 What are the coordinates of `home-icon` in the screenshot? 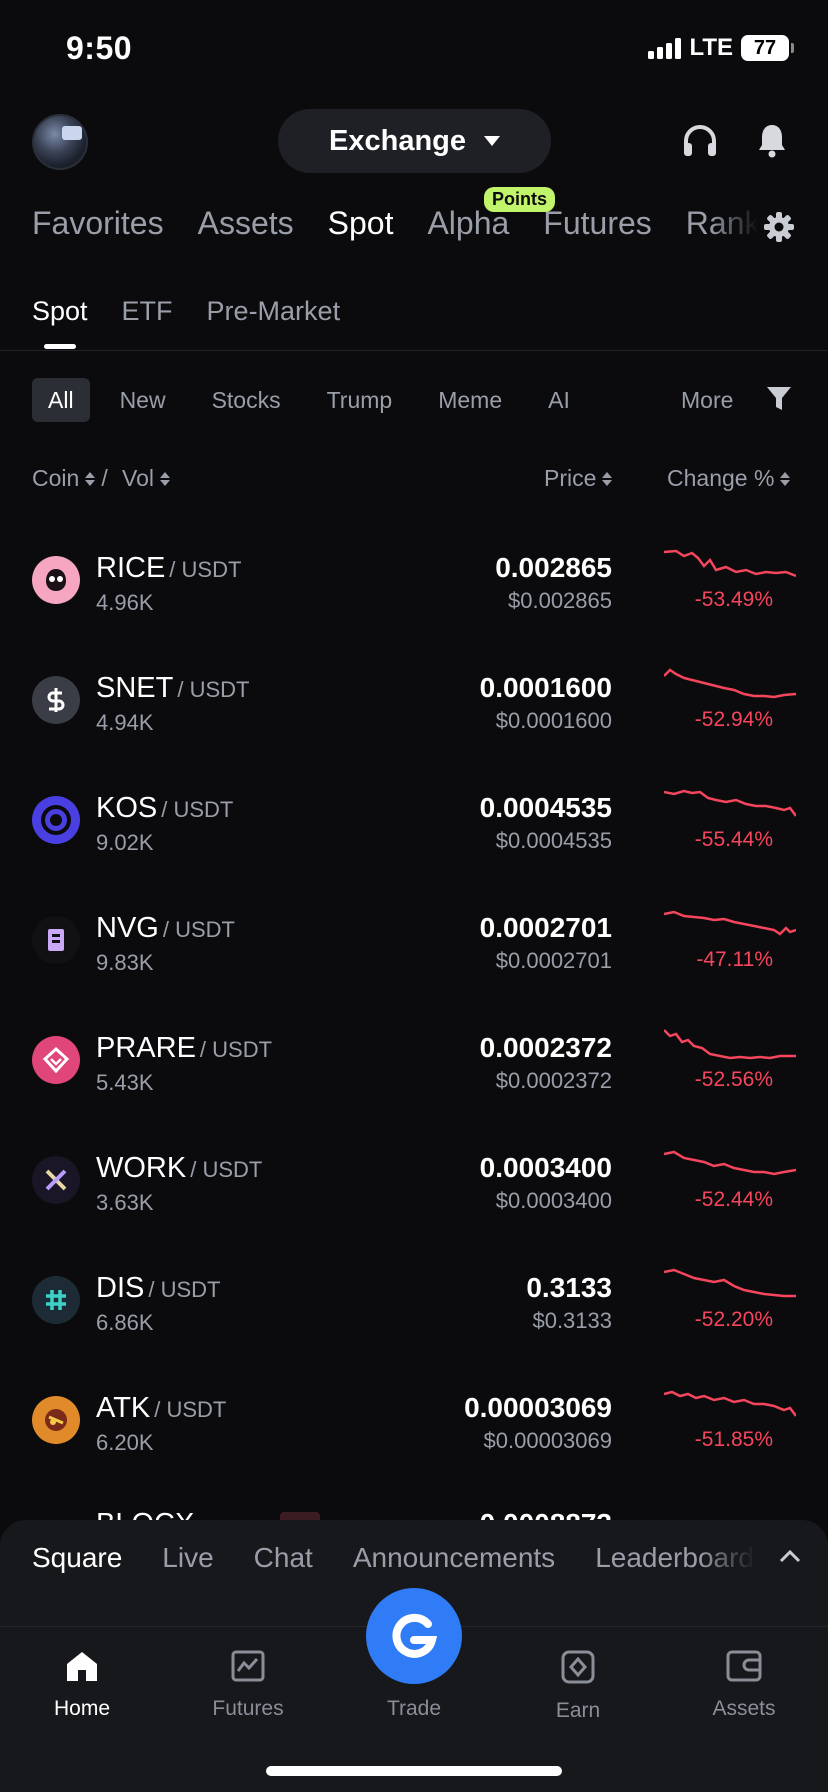 It's located at (82, 1666).